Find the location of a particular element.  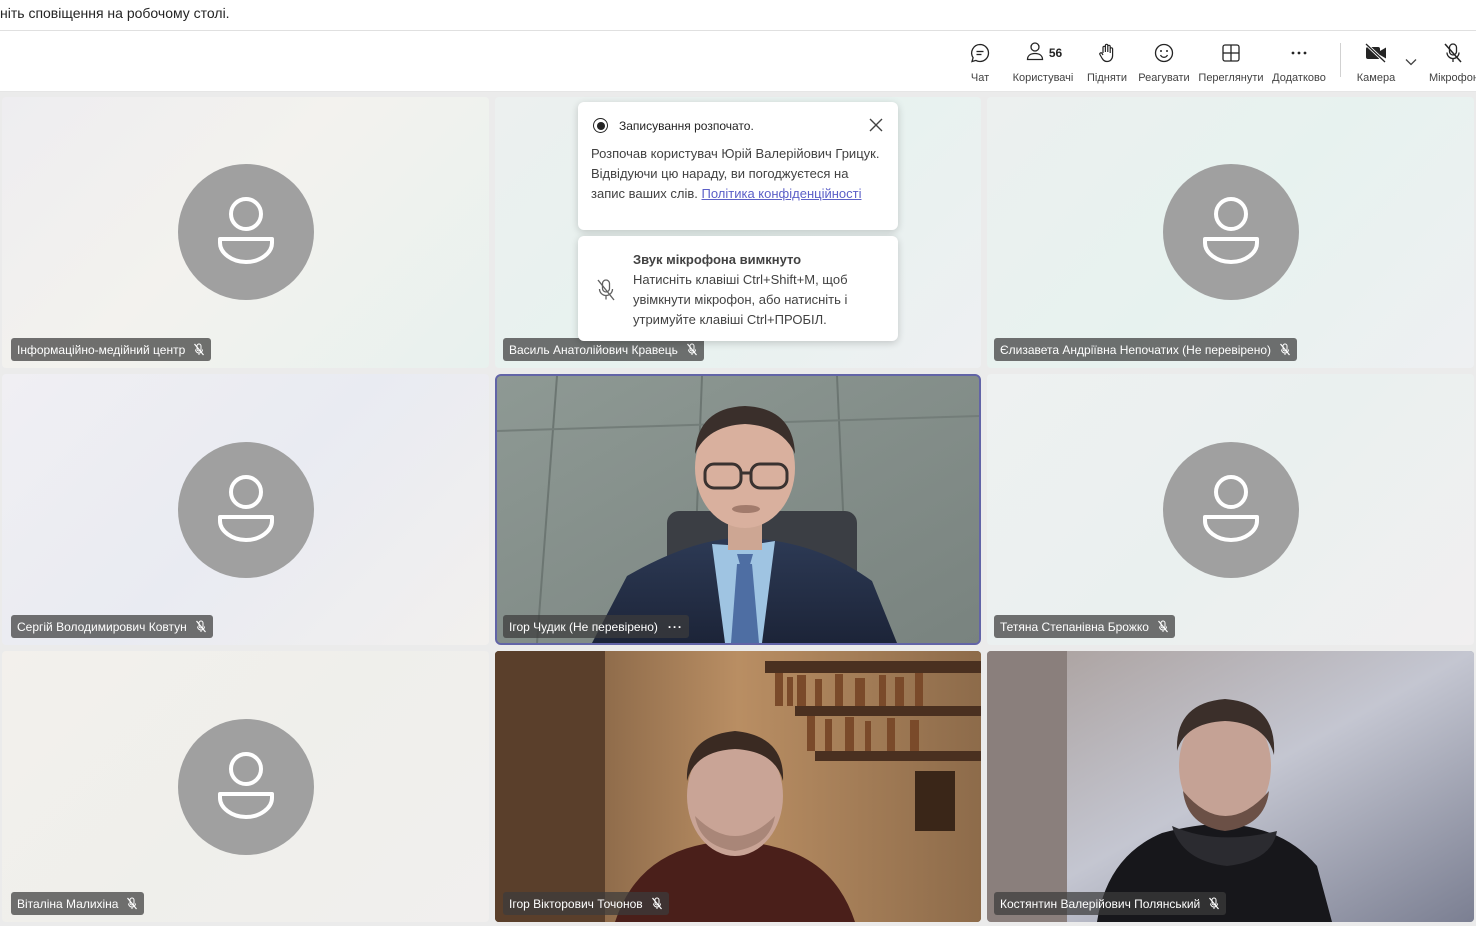

react-icon is located at coordinates (1164, 53).